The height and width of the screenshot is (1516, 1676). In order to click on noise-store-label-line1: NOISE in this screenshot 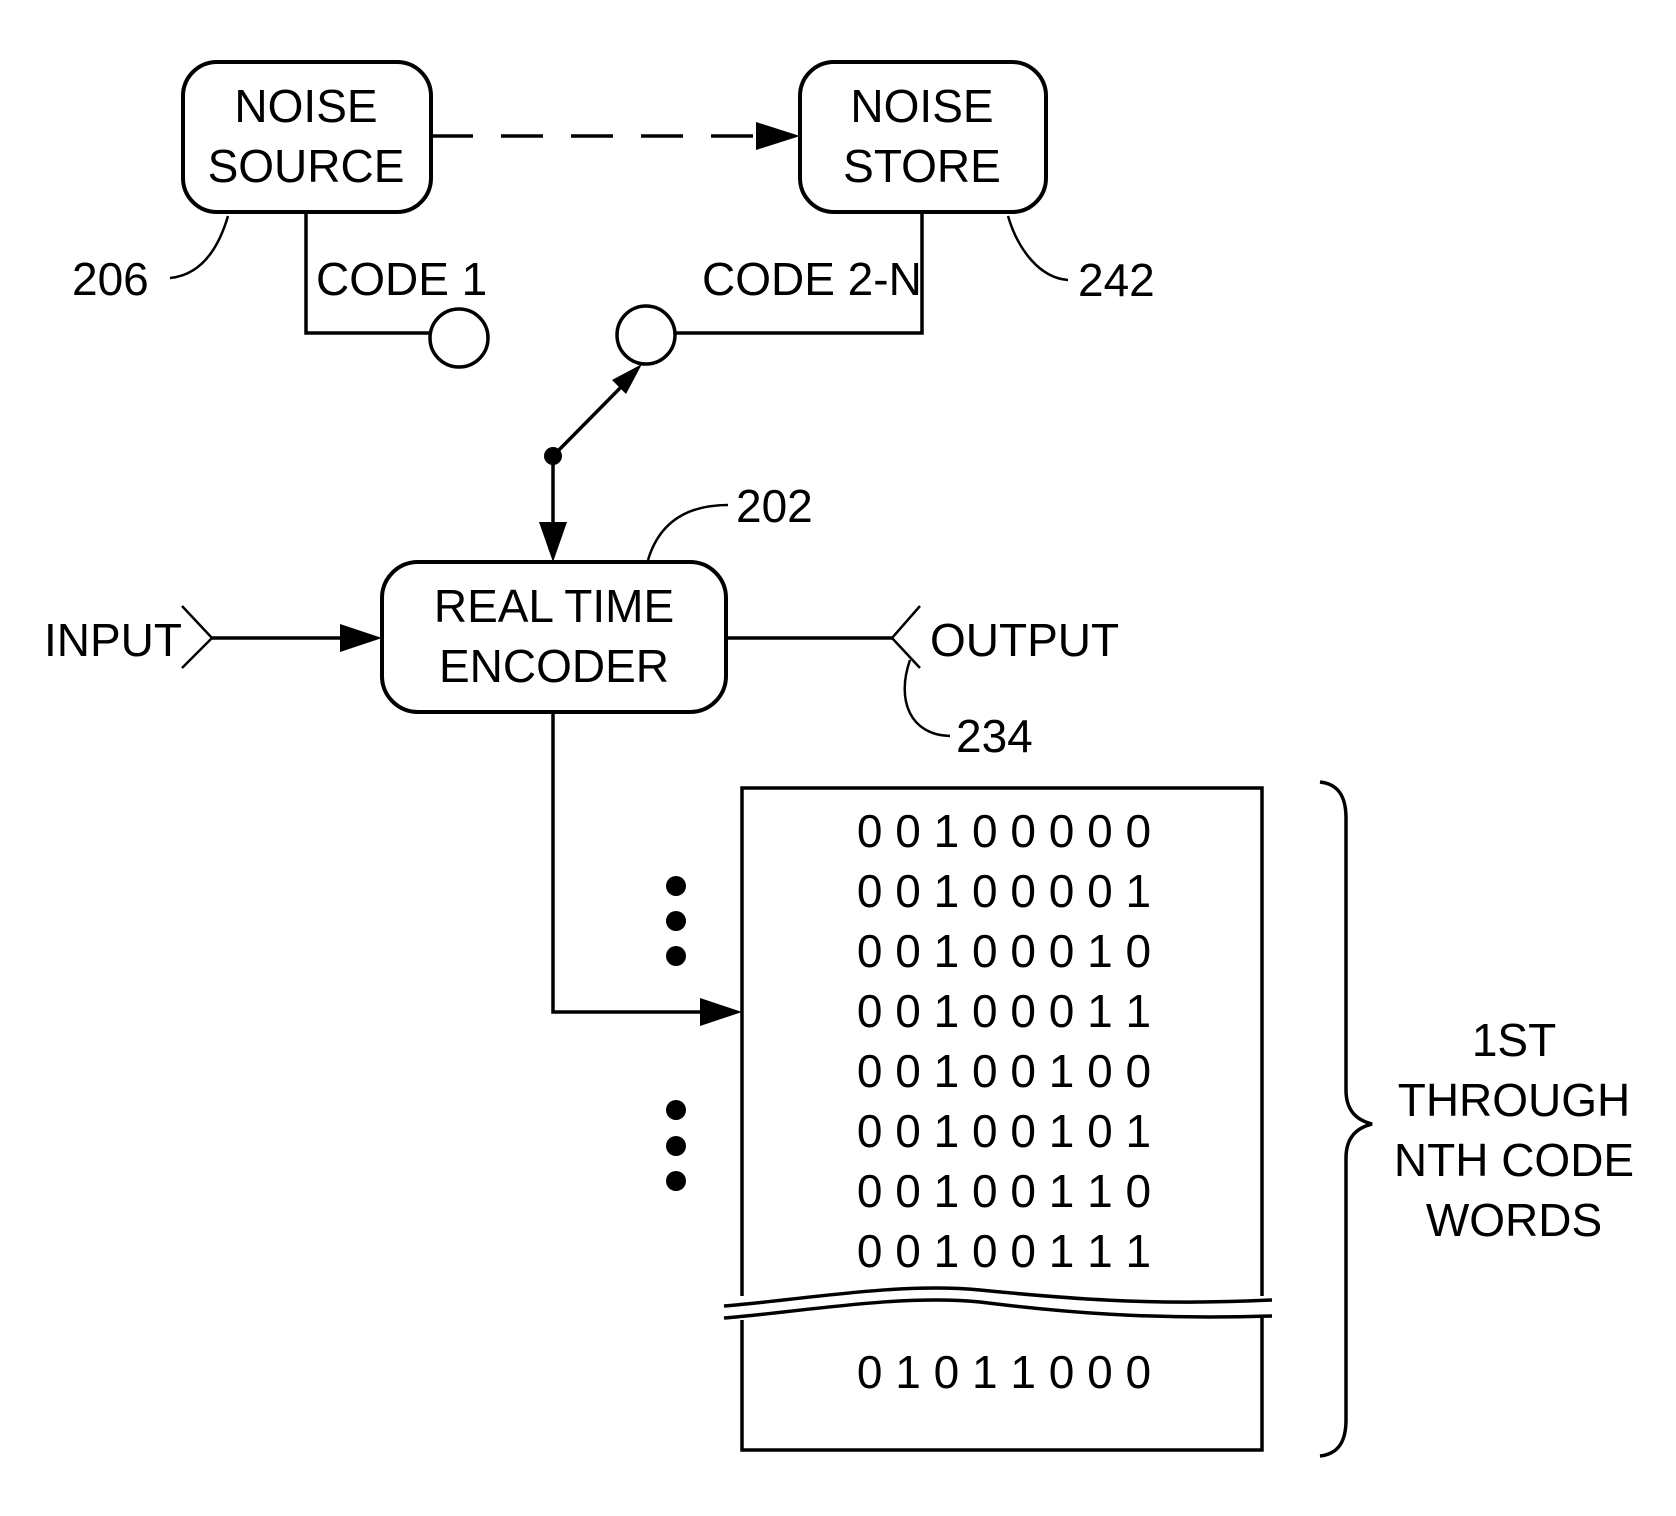, I will do `click(921, 106)`.